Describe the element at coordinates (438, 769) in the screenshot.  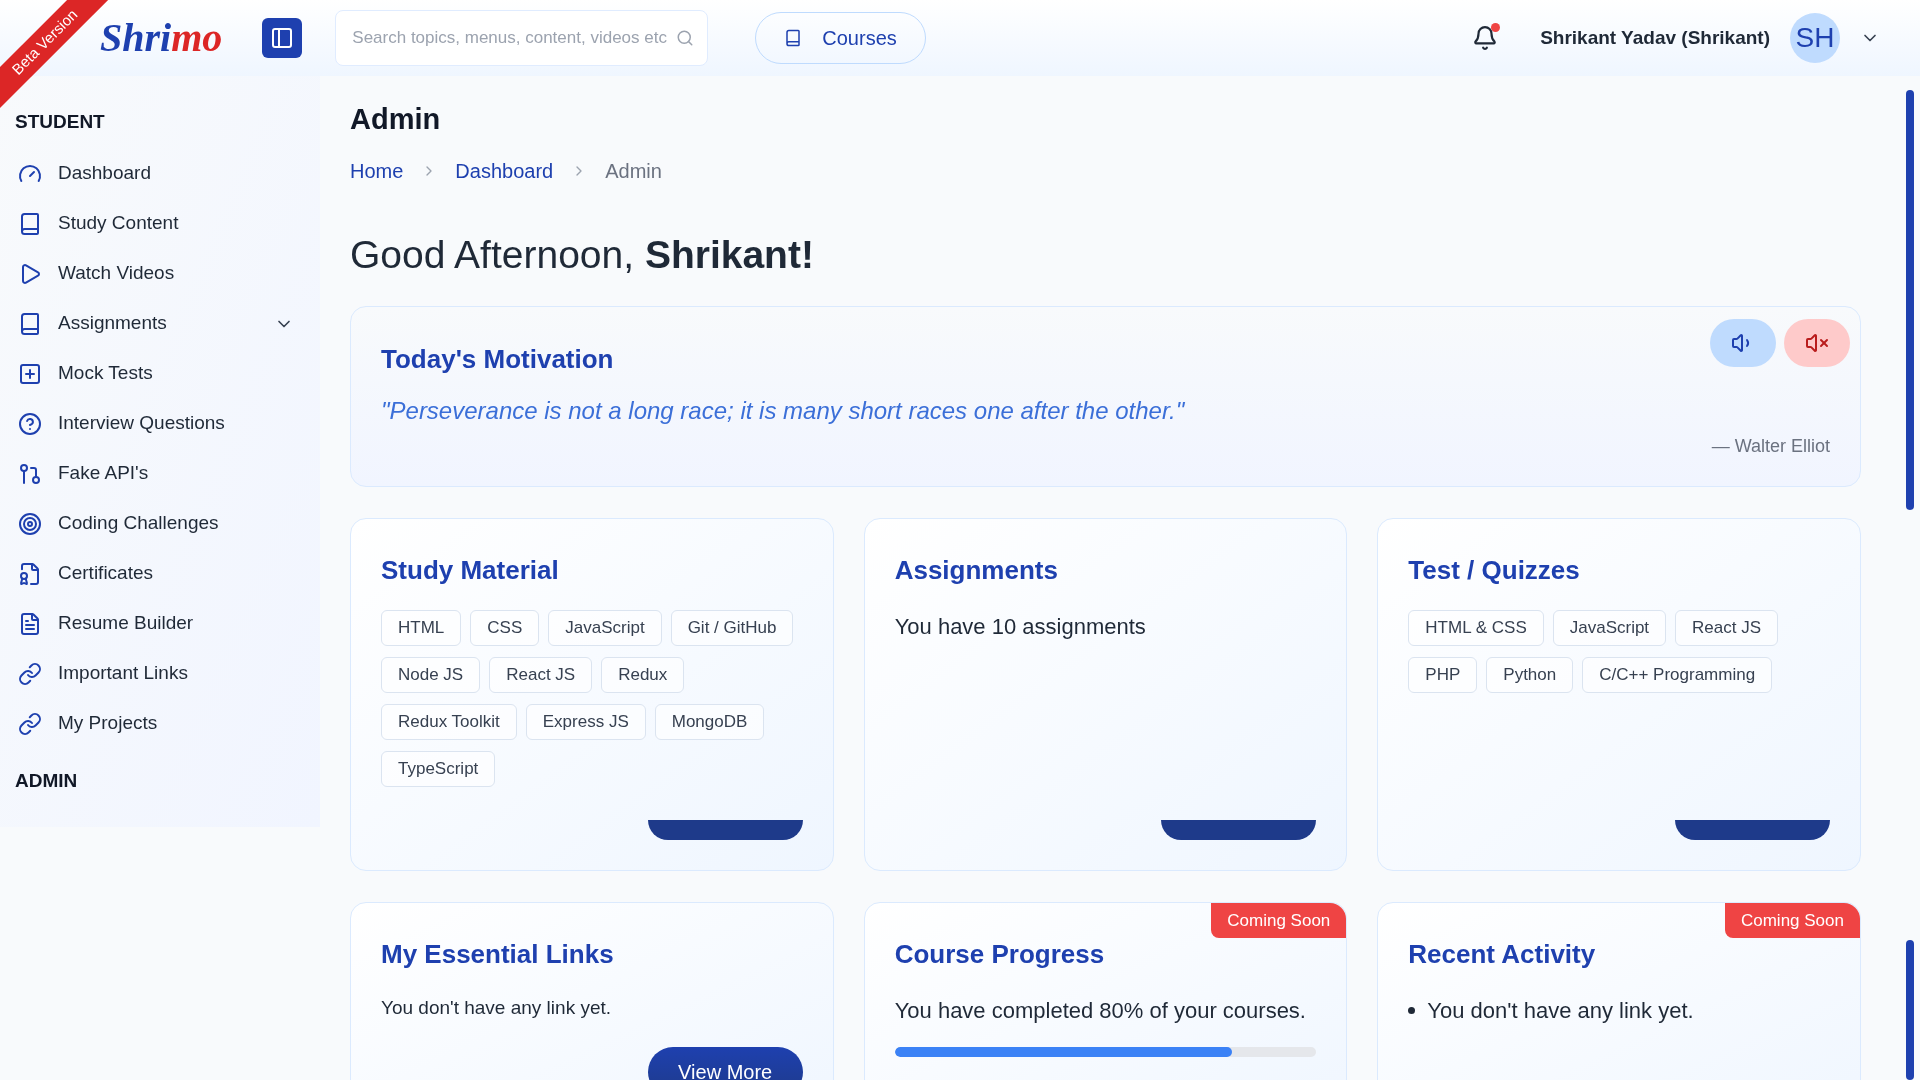
I see `topic-tag: TypeScript` at that location.